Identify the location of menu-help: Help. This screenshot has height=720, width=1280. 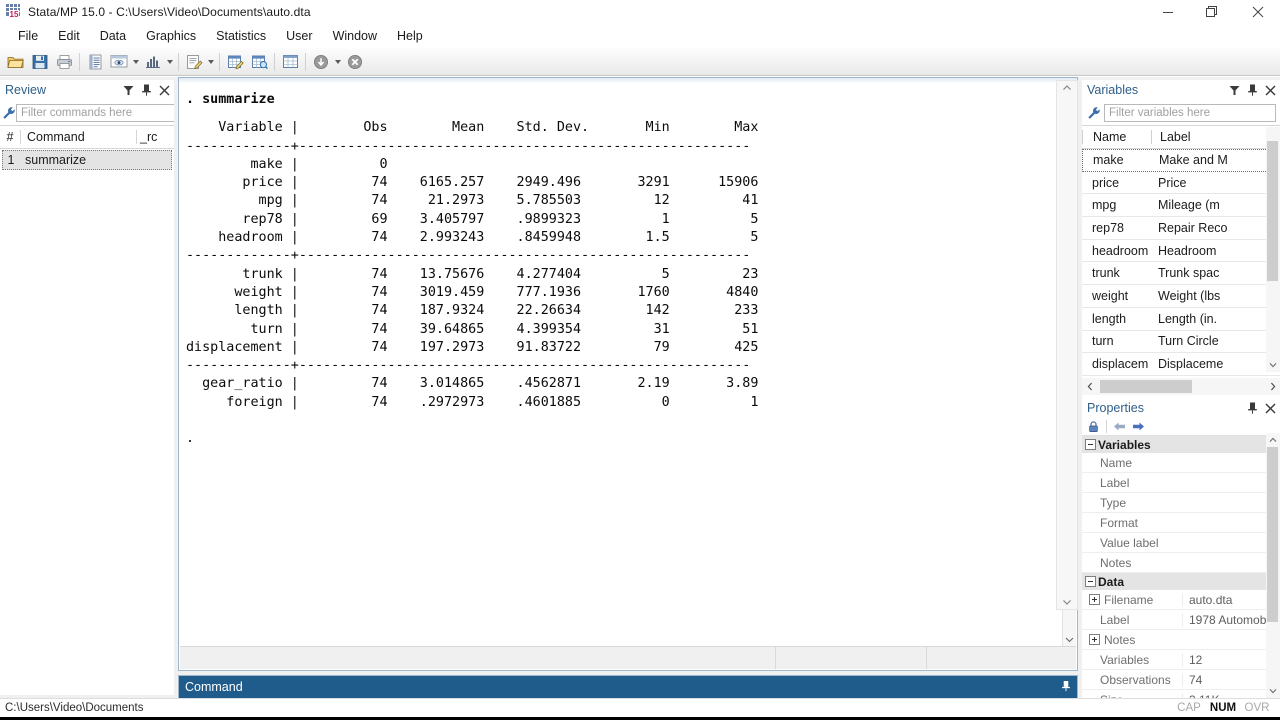
(410, 36).